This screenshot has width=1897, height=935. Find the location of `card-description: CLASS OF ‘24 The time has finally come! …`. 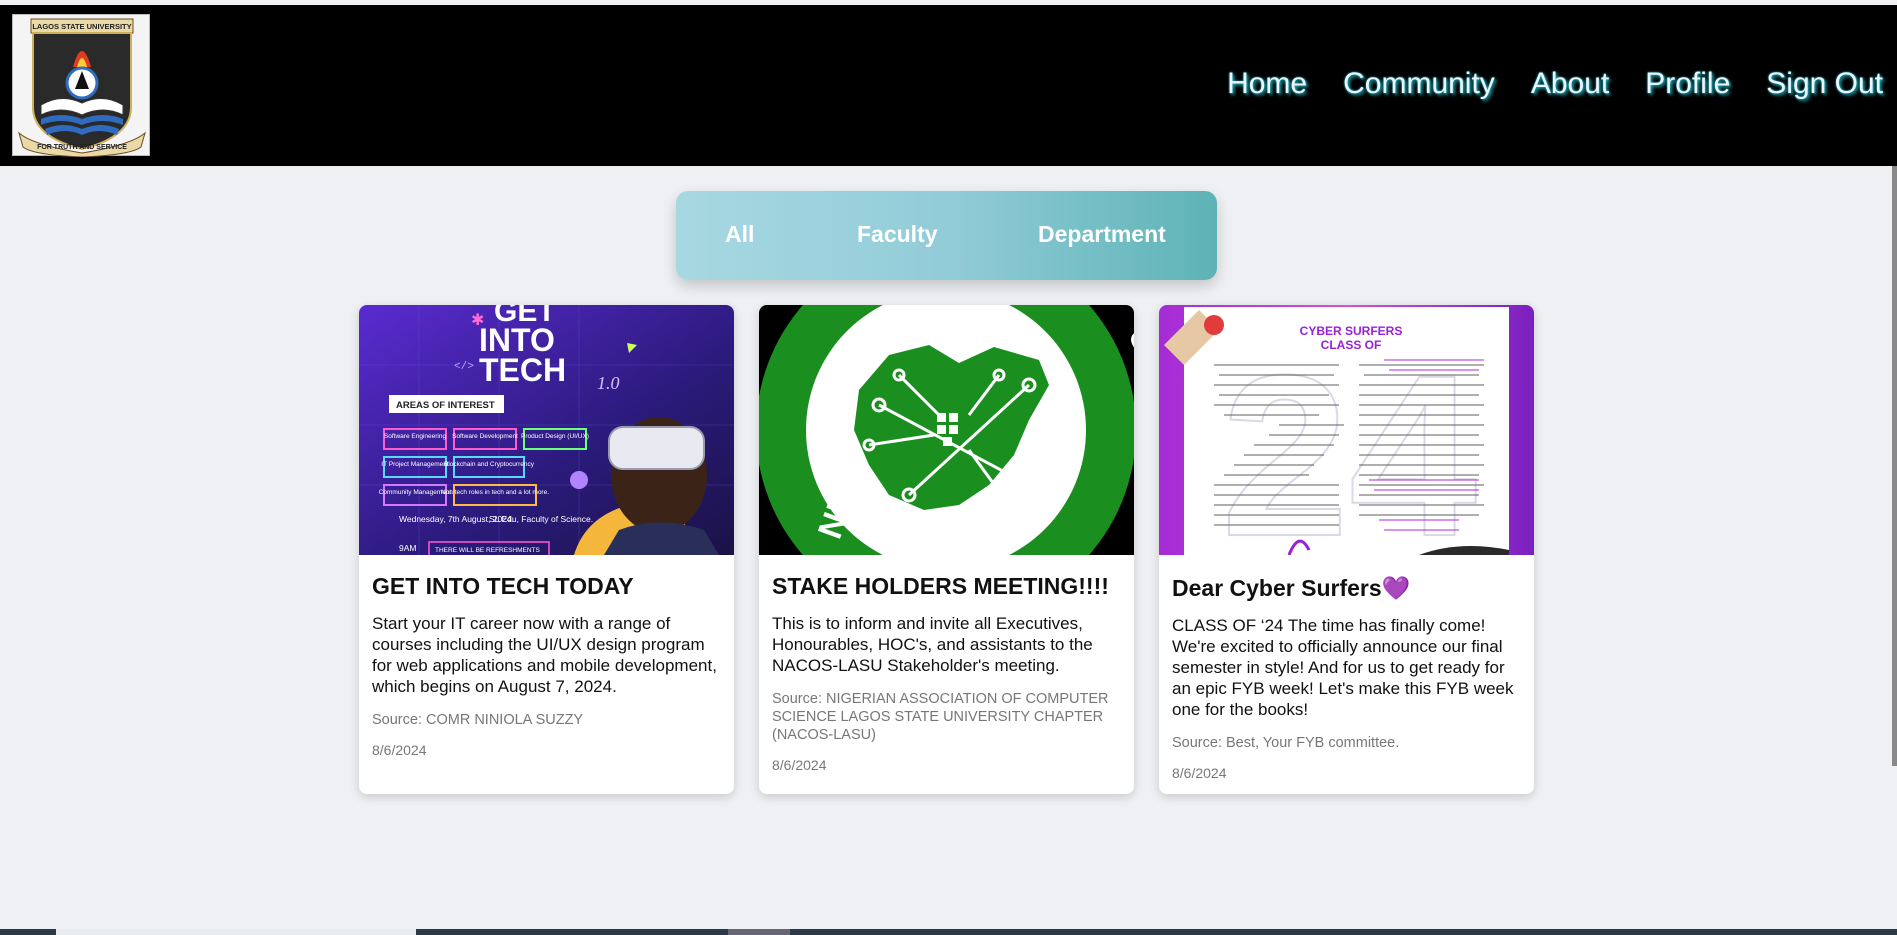

card-description: CLASS OF ‘24 The time has finally come! … is located at coordinates (1343, 667).